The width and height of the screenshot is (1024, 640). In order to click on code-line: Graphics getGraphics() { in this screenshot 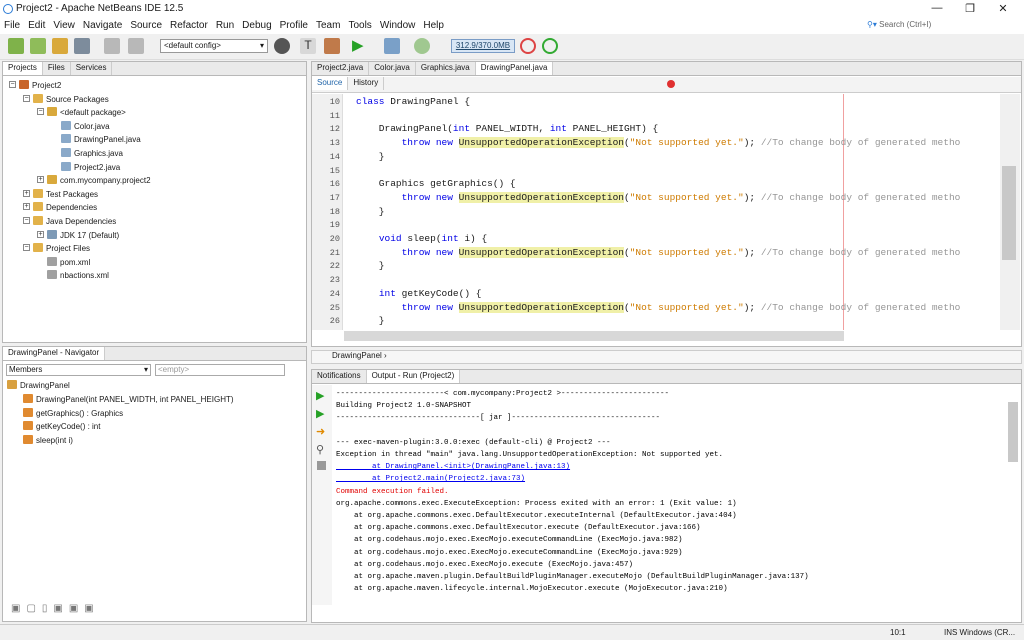, I will do `click(436, 185)`.